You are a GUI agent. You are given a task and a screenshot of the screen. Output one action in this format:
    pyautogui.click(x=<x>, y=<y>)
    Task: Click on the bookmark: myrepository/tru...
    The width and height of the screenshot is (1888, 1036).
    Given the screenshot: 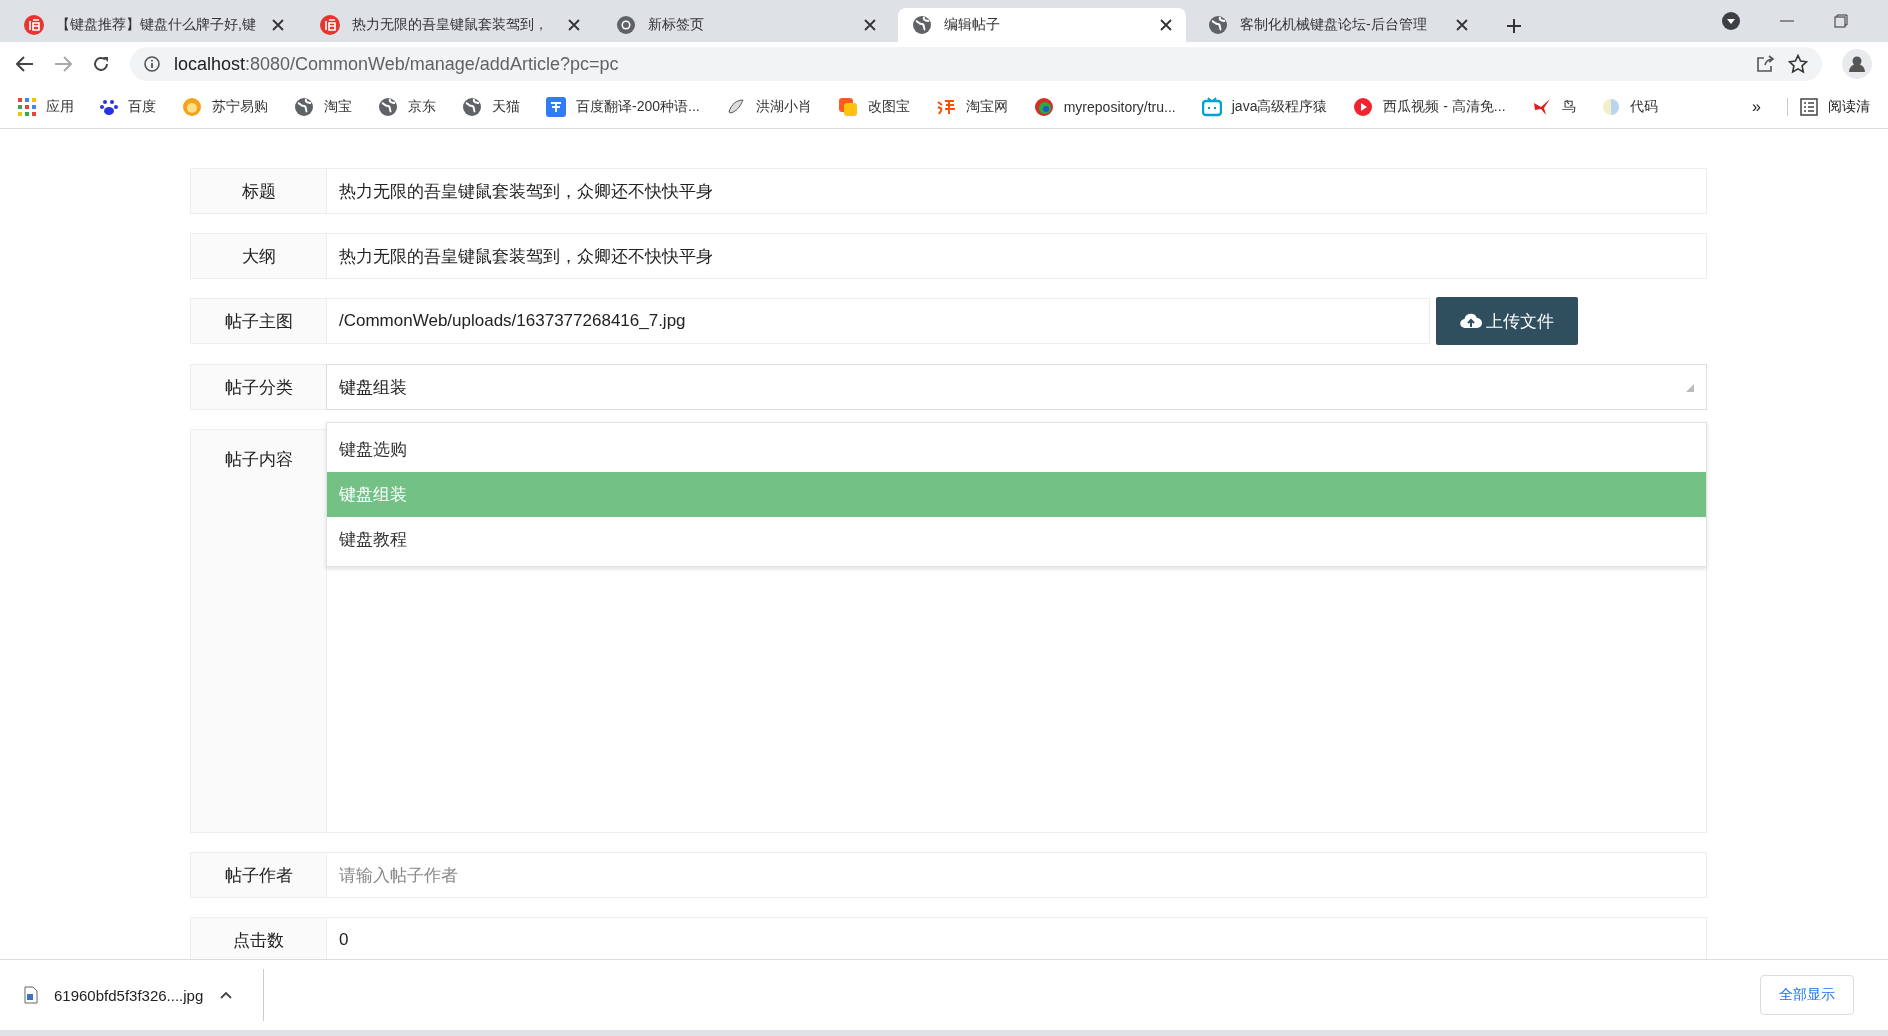 What is the action you would take?
    pyautogui.click(x=1104, y=107)
    